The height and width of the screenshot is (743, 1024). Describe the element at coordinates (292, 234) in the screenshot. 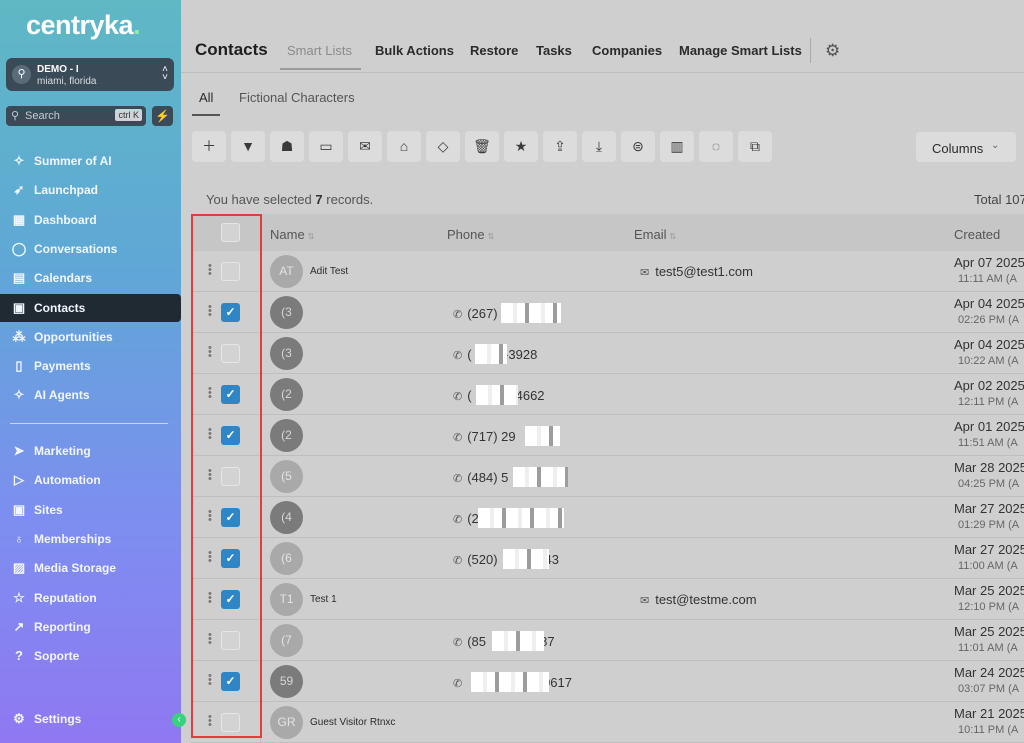

I see `column-header-name: Name ⇅` at that location.